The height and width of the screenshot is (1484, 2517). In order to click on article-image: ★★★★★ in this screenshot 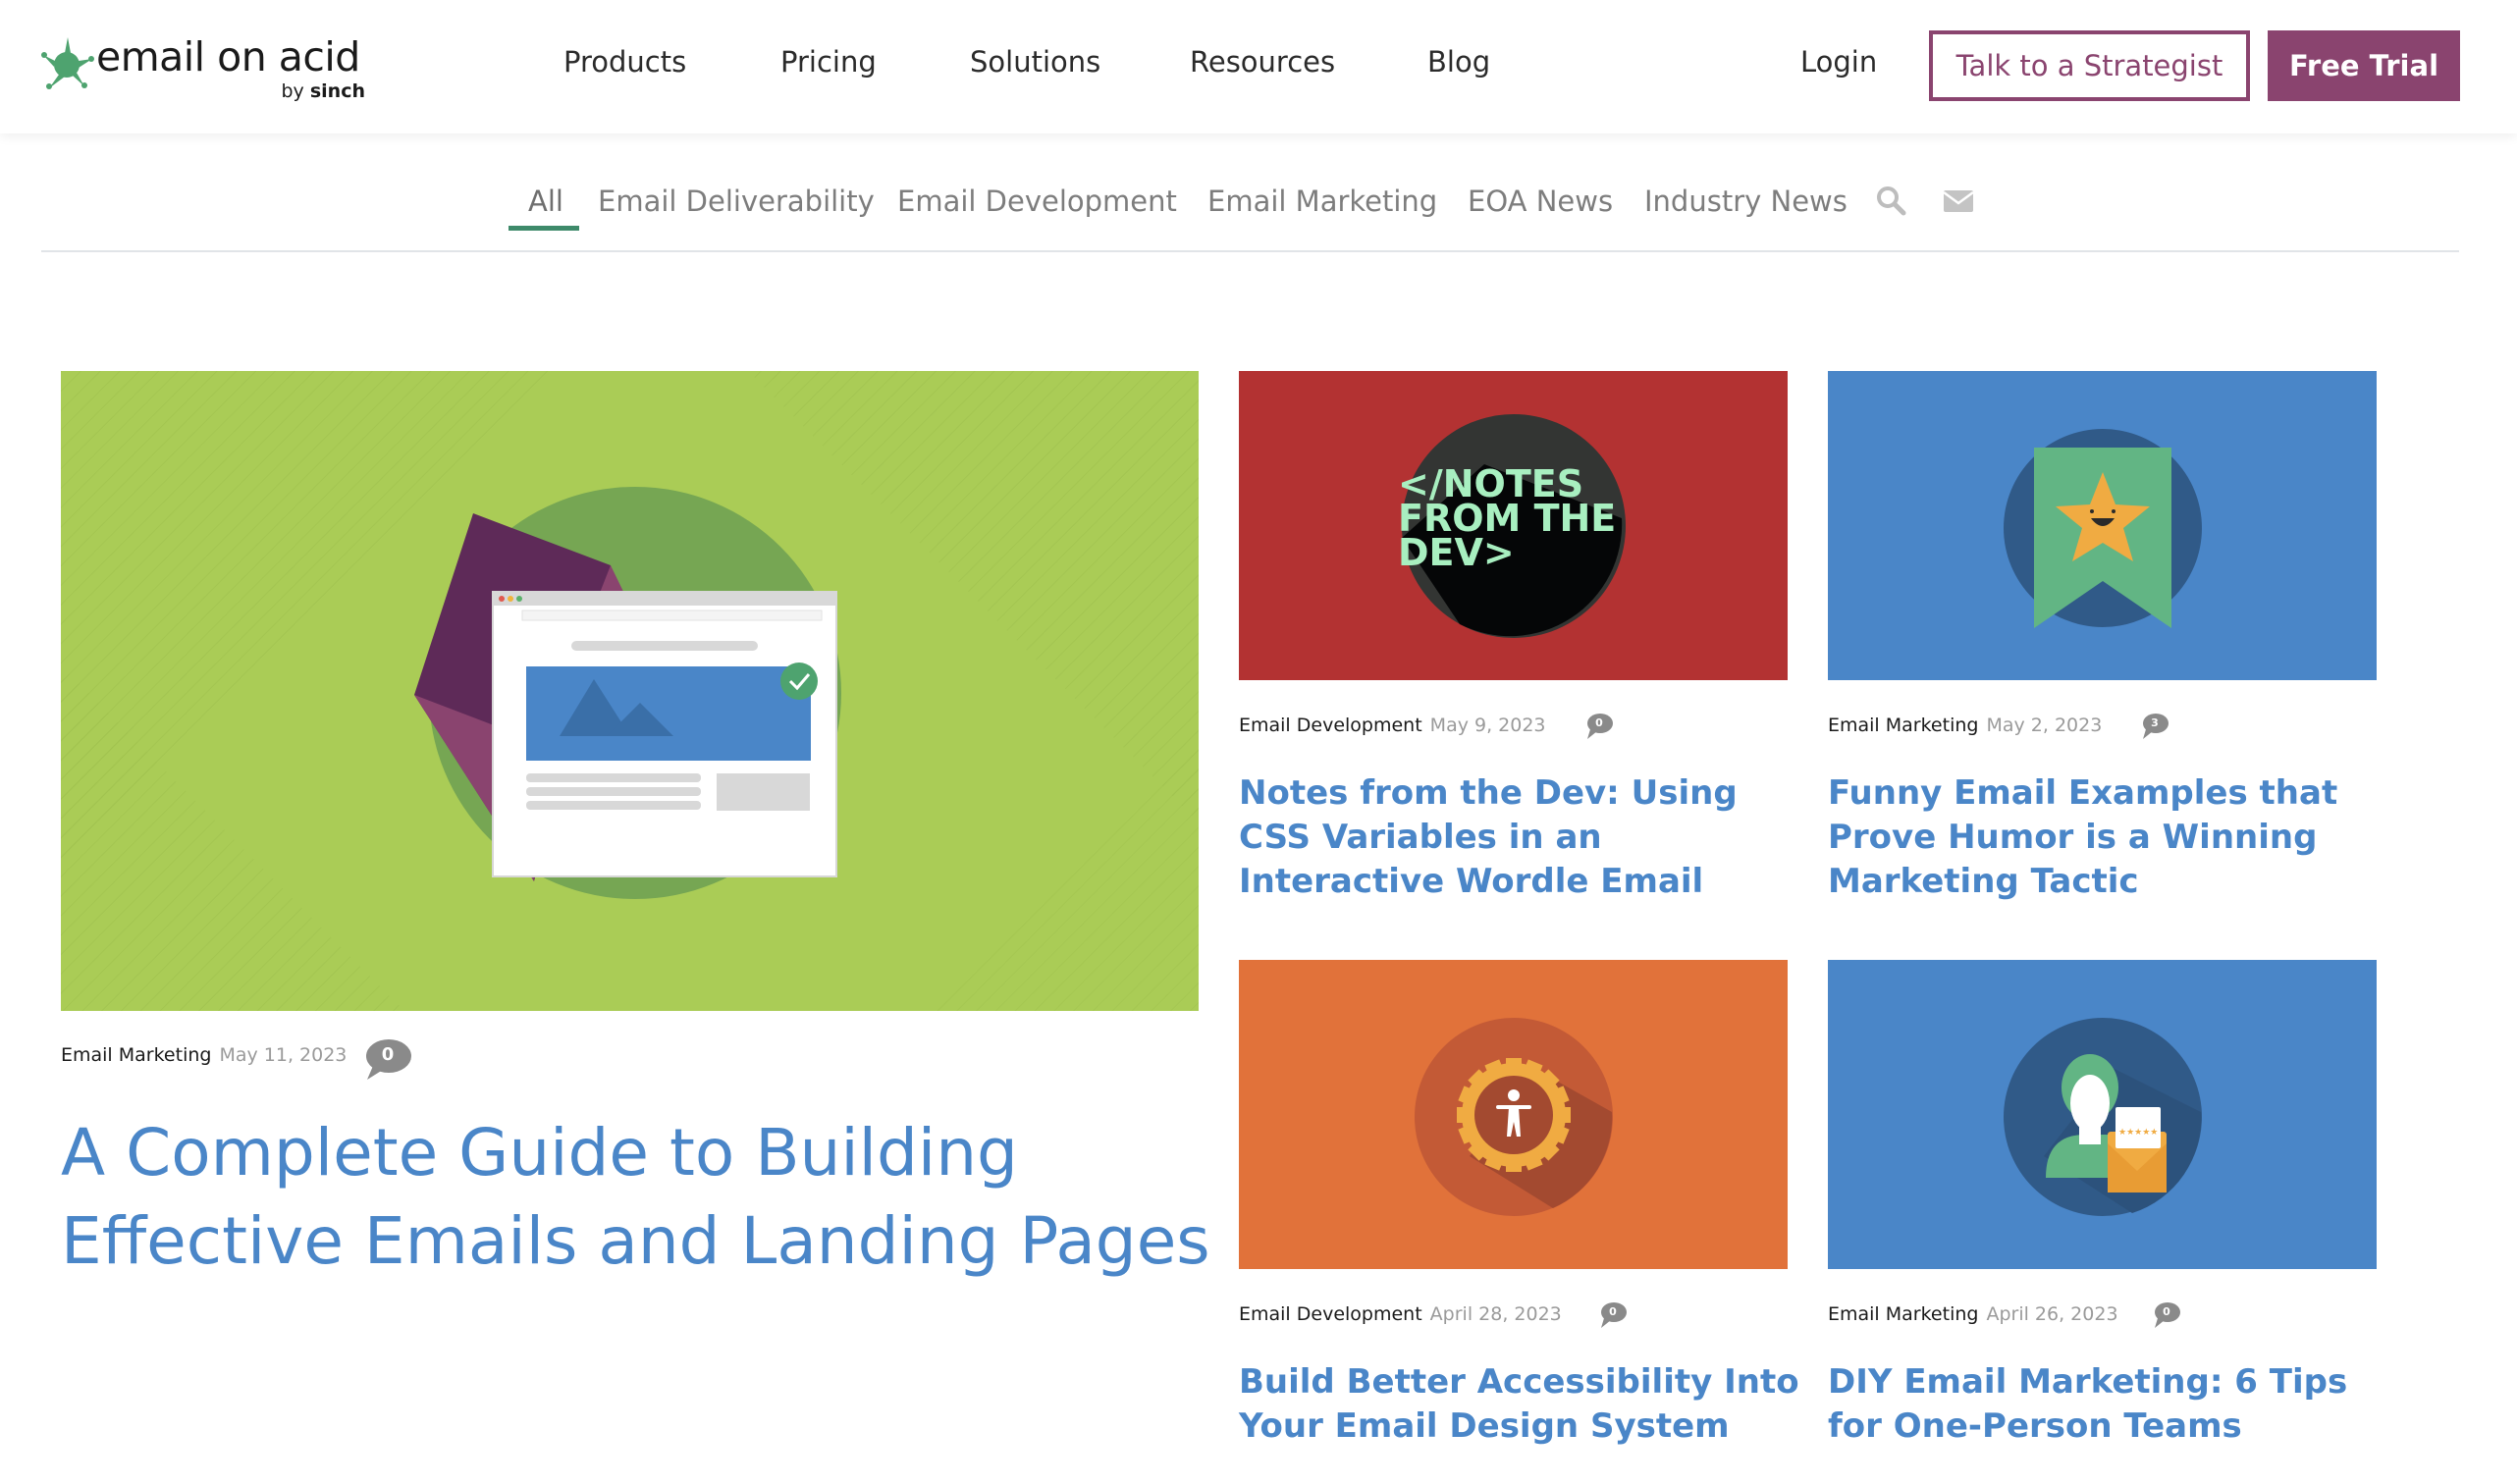, I will do `click(2102, 1114)`.